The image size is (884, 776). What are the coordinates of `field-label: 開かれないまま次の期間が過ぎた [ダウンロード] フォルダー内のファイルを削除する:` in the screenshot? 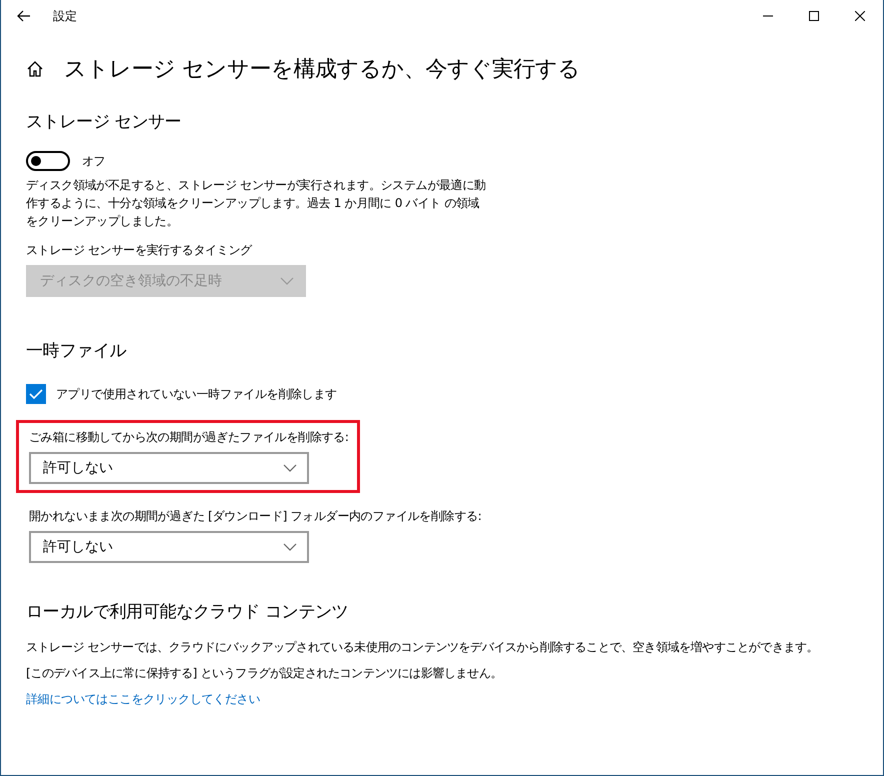 It's located at (255, 516).